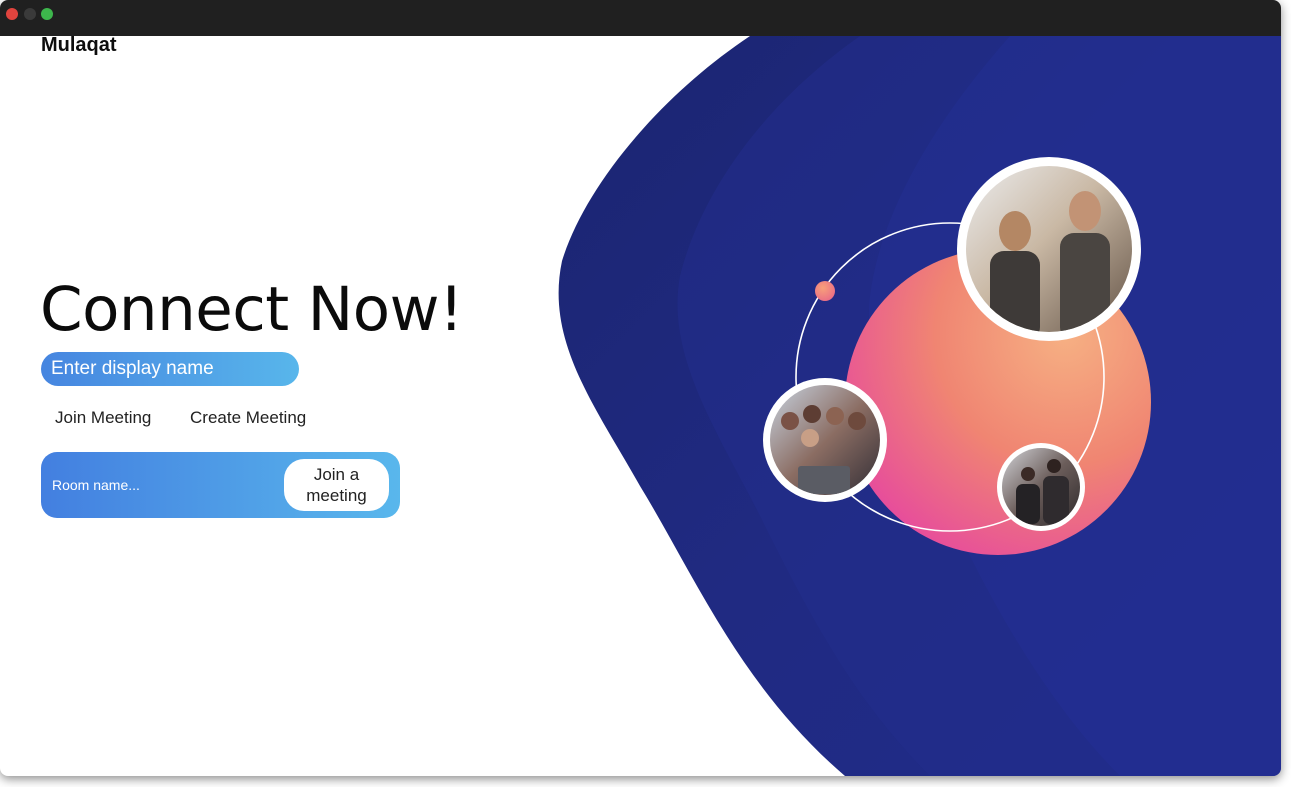 The width and height of the screenshot is (1291, 787). Describe the element at coordinates (12, 14) in the screenshot. I see `close-icon` at that location.